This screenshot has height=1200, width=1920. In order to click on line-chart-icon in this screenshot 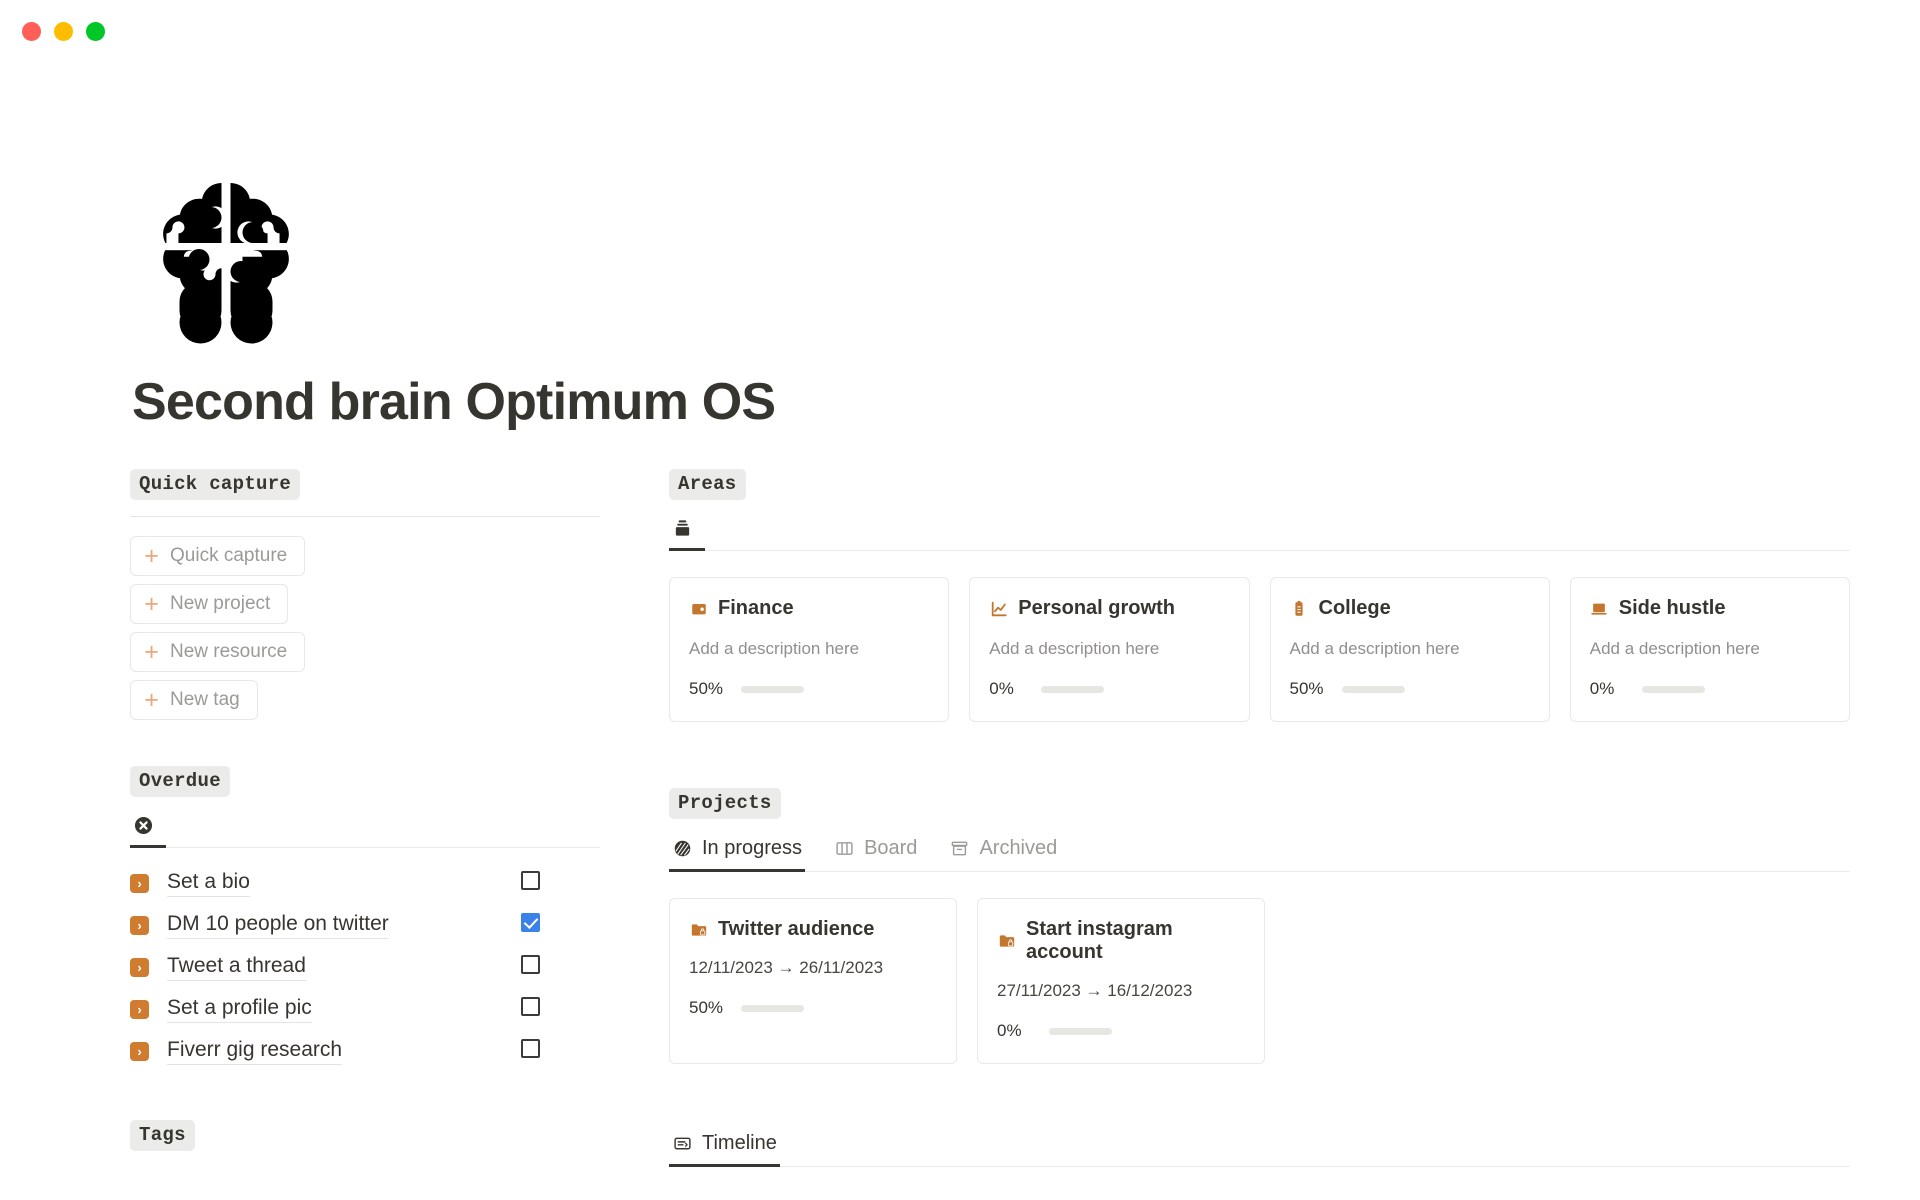, I will do `click(998, 608)`.